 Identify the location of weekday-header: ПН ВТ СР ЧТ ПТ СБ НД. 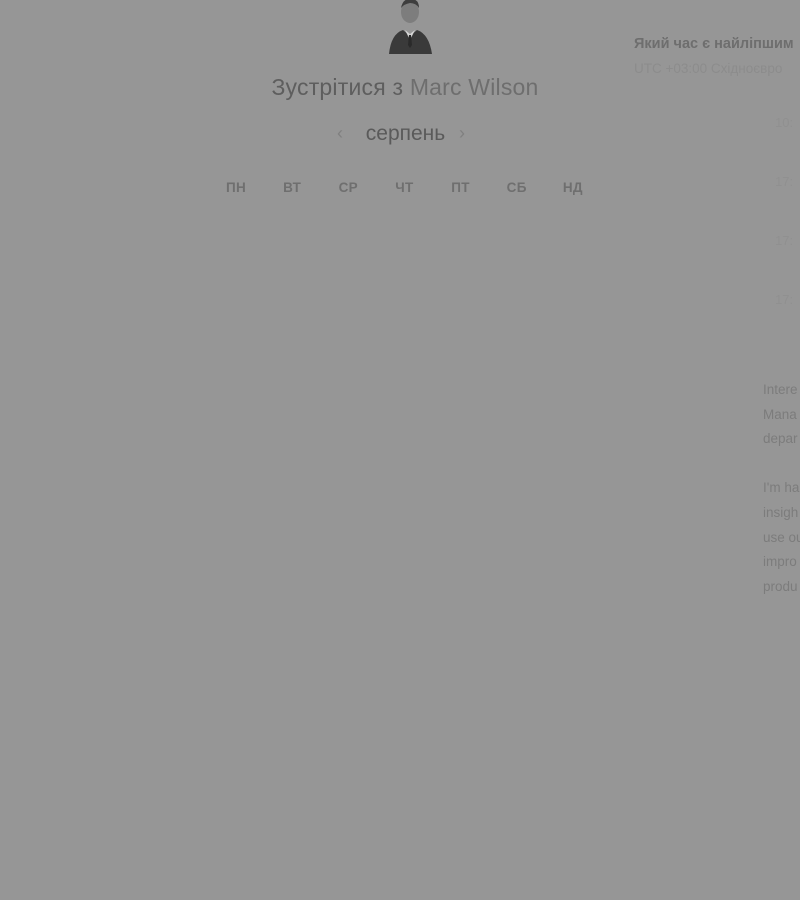
(404, 191).